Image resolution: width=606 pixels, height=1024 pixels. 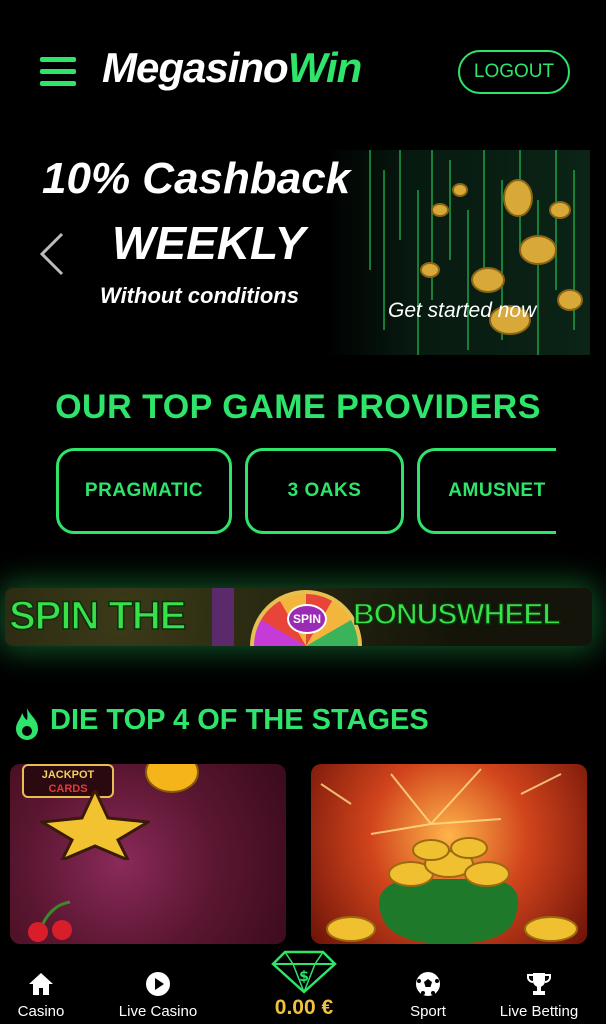 What do you see at coordinates (209, 243) in the screenshot?
I see `banner-weekly: WEEKLY` at bounding box center [209, 243].